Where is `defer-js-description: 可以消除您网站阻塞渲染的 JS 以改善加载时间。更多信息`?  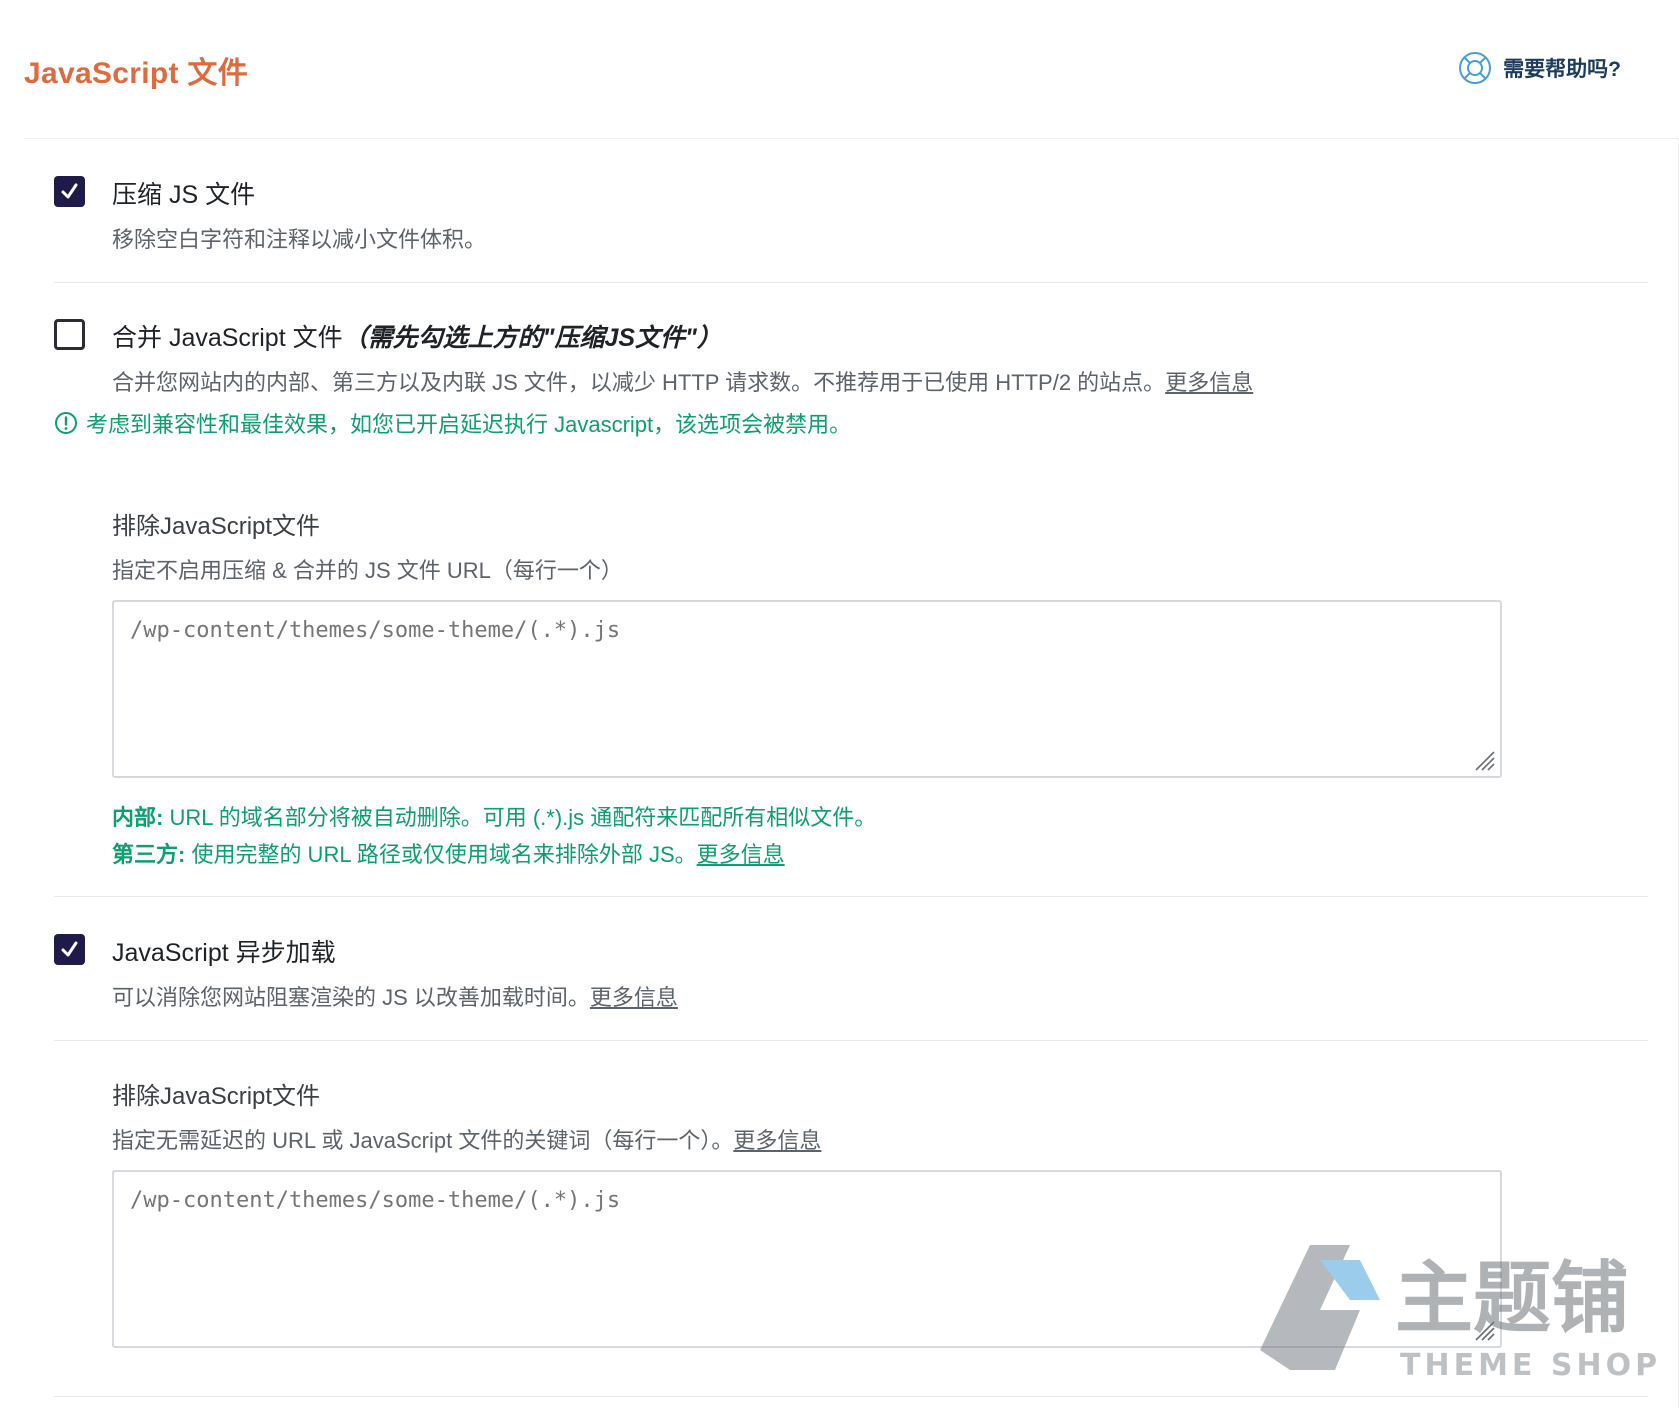
defer-js-description: 可以消除您网站阻塞渲染的 JS 以改善加载时间。更多信息 is located at coordinates (395, 996).